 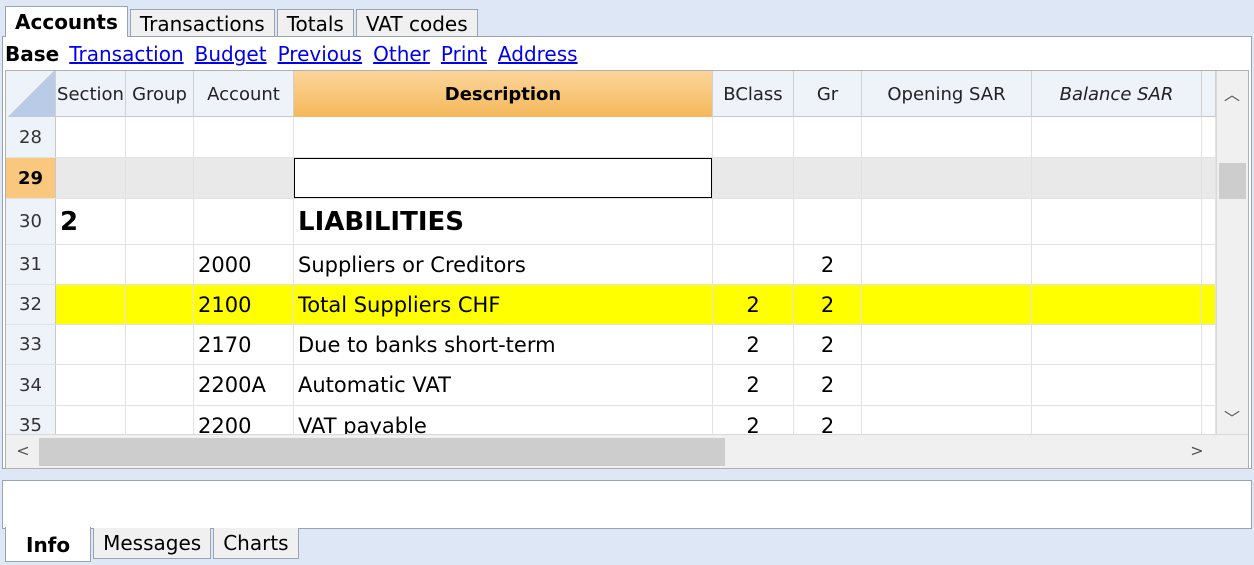 I want to click on table-row: 28, so click(x=611, y=137).